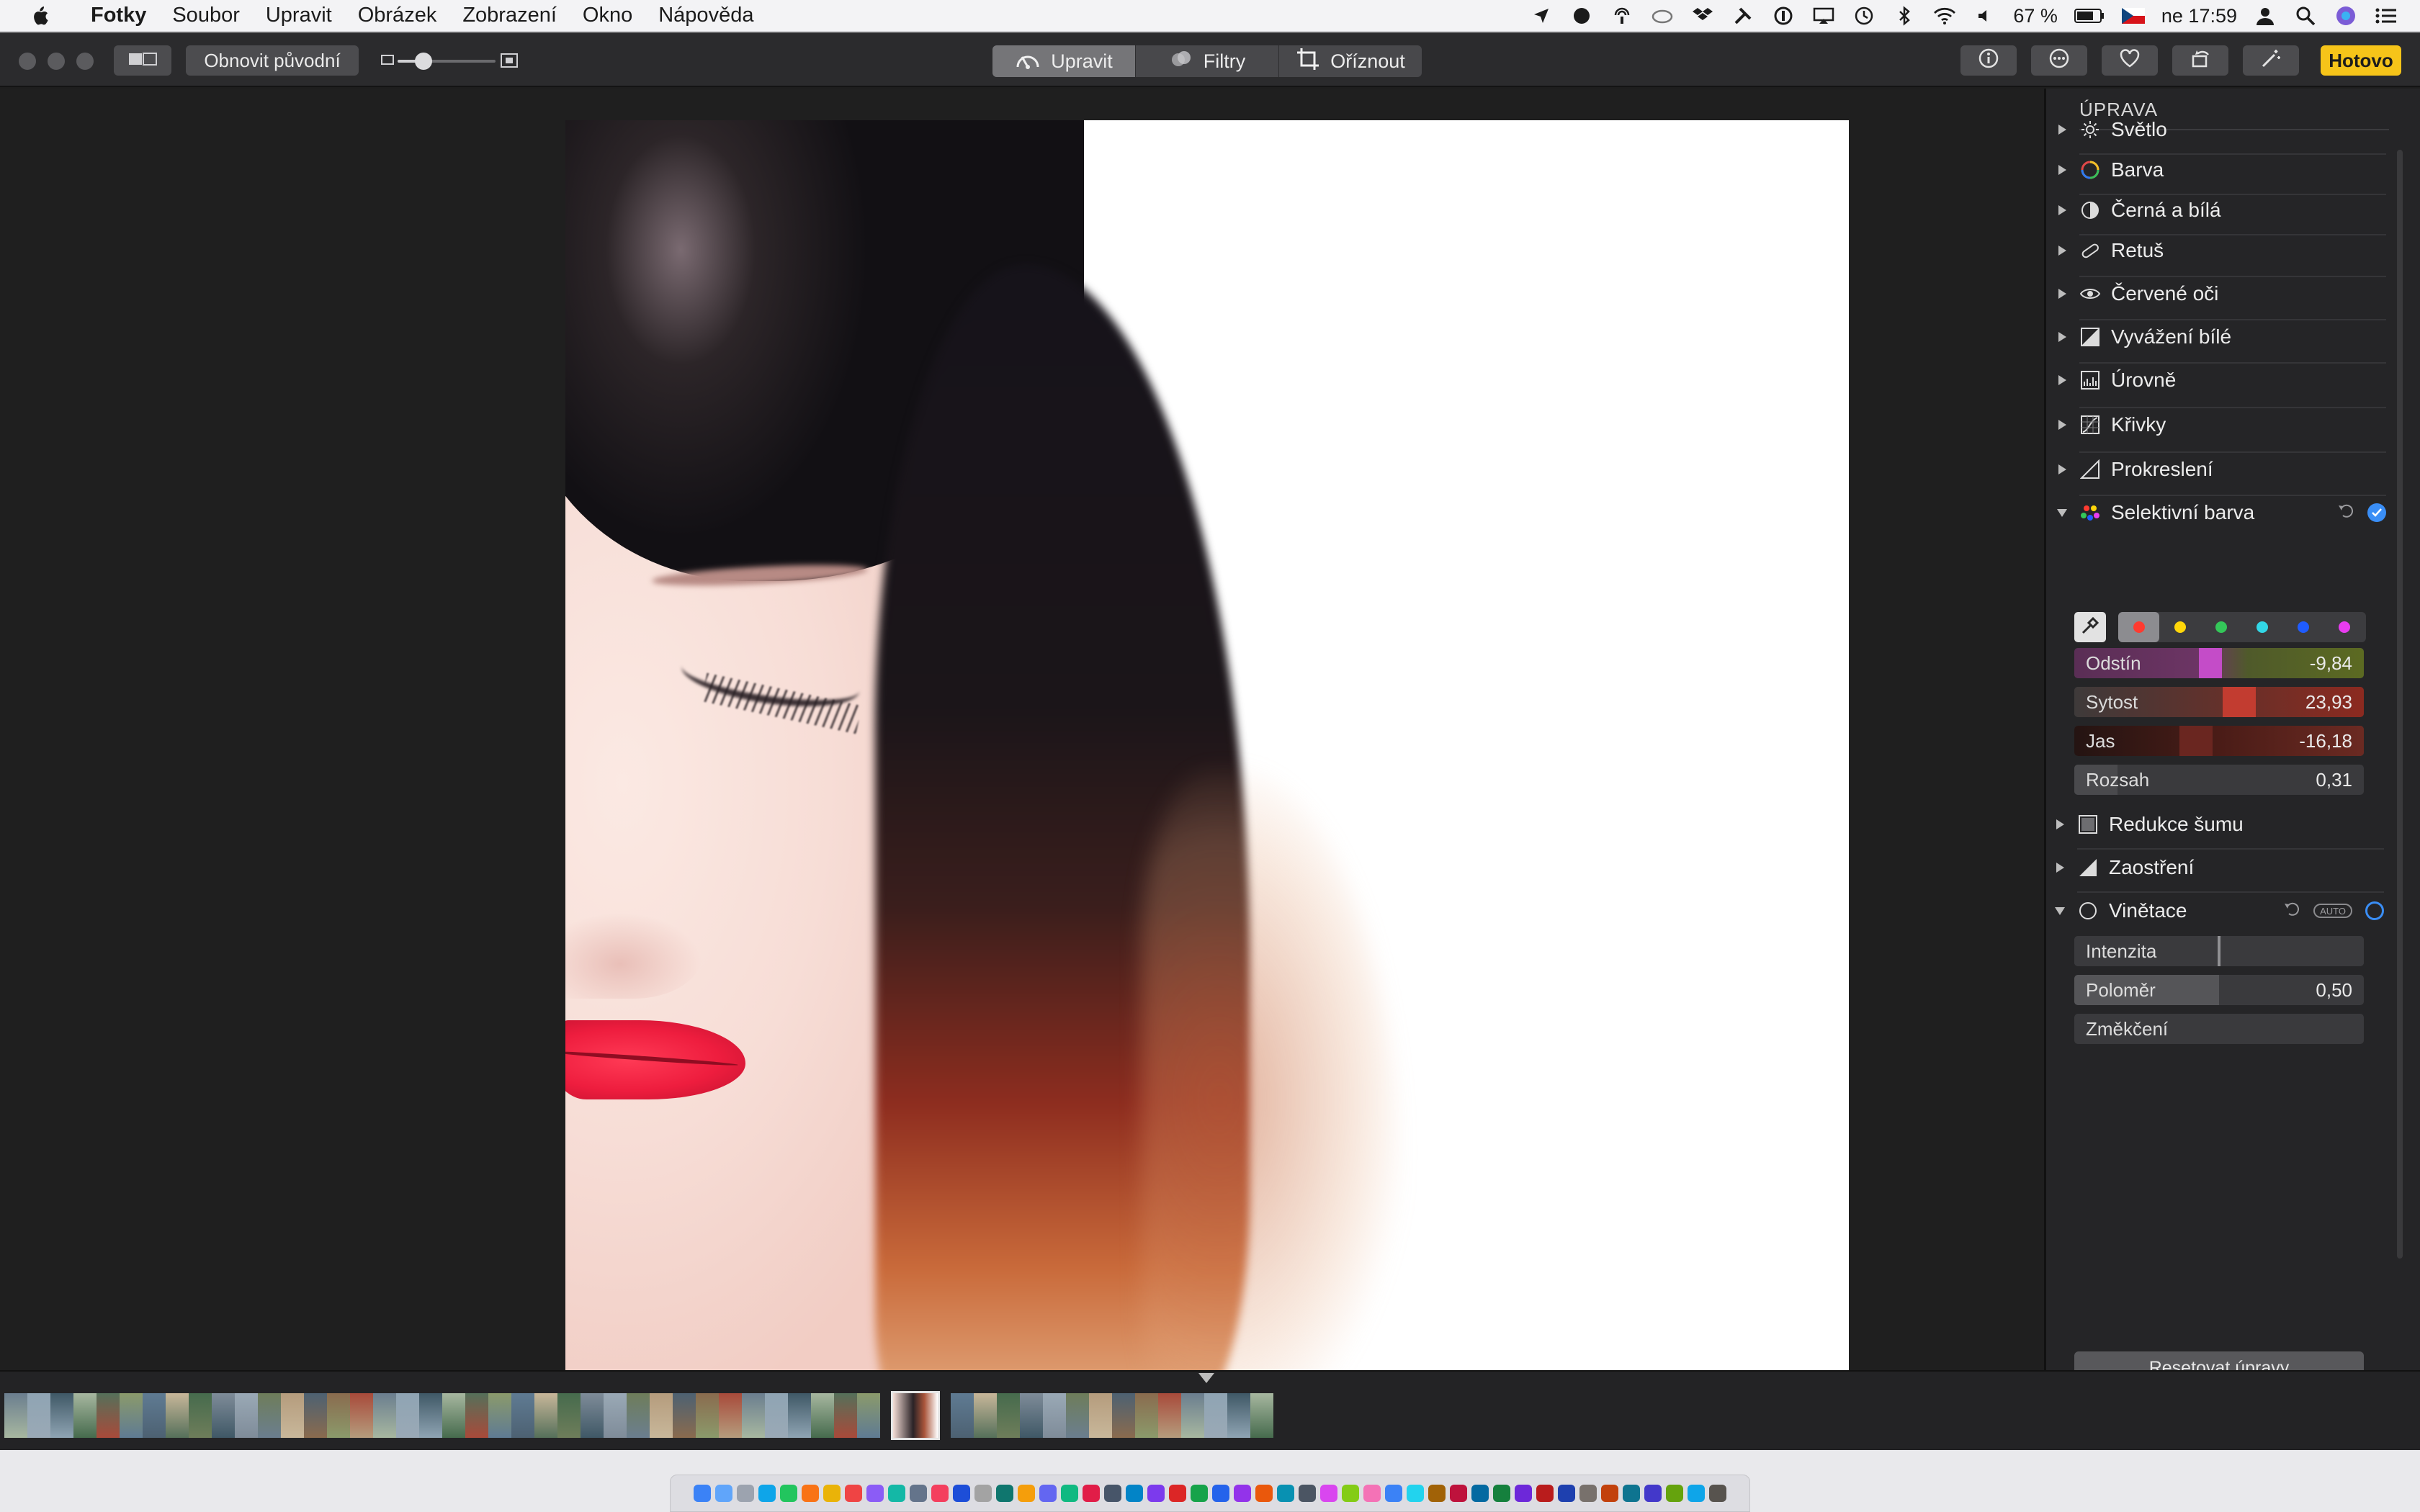  What do you see at coordinates (509, 62) in the screenshot?
I see `zoom-in-icon` at bounding box center [509, 62].